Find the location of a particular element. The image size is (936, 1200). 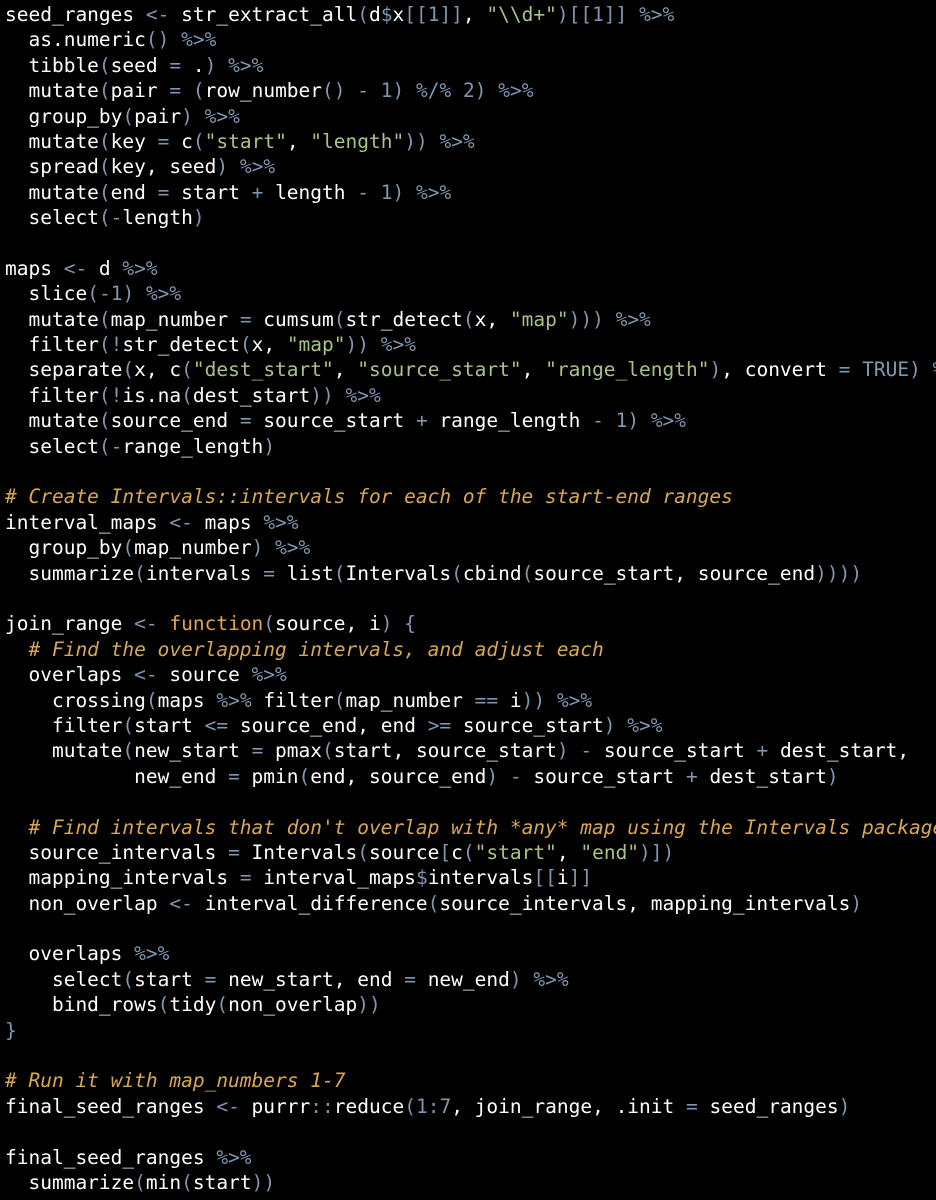

code-token: interval_maps is located at coordinates (87, 522).